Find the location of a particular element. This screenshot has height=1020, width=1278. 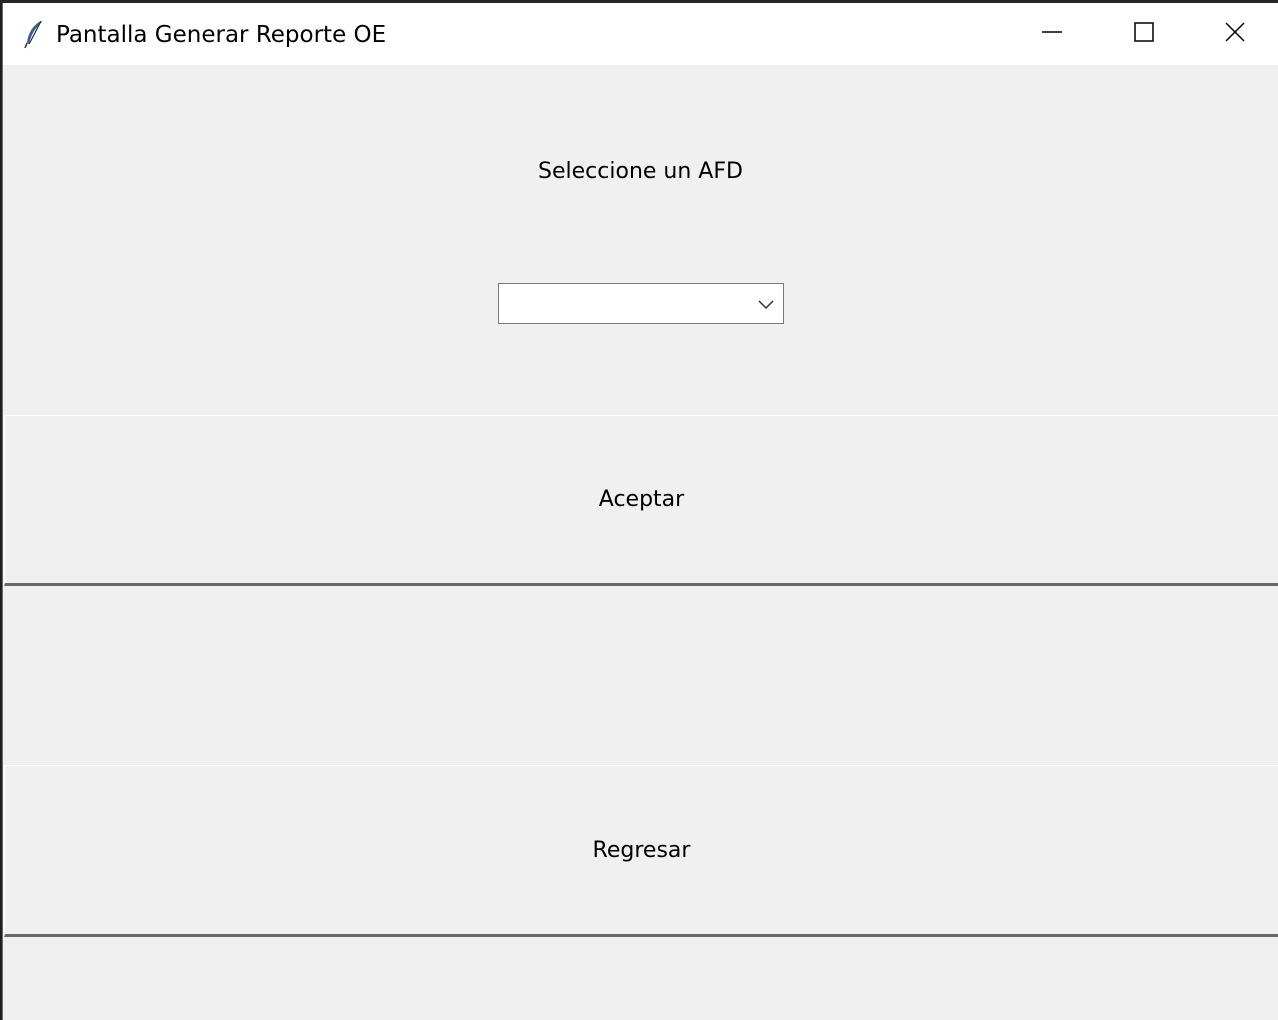

maximize-button is located at coordinates (1144, 34).